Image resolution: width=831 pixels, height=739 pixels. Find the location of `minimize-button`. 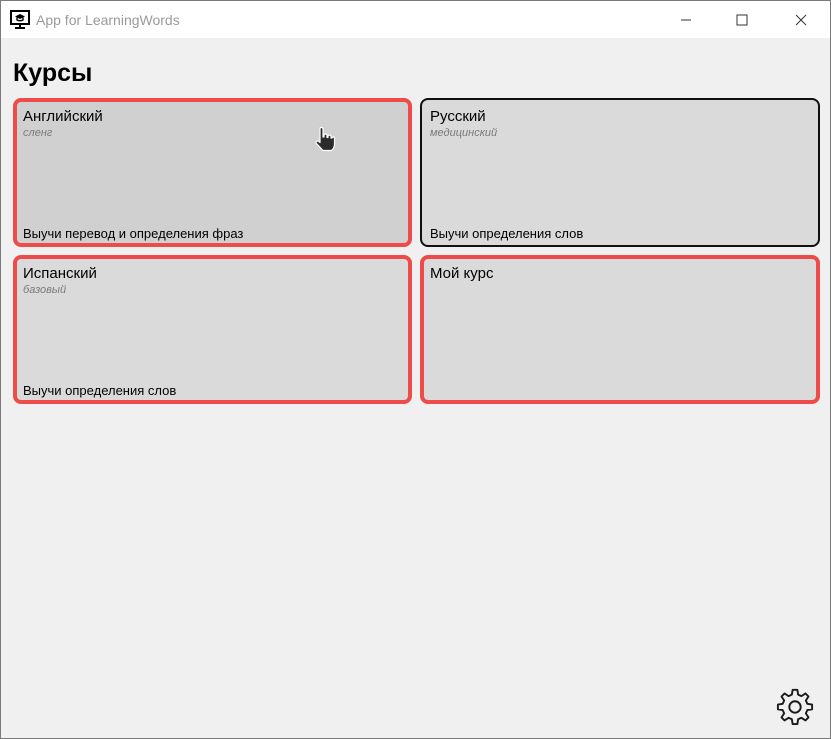

minimize-button is located at coordinates (686, 19).